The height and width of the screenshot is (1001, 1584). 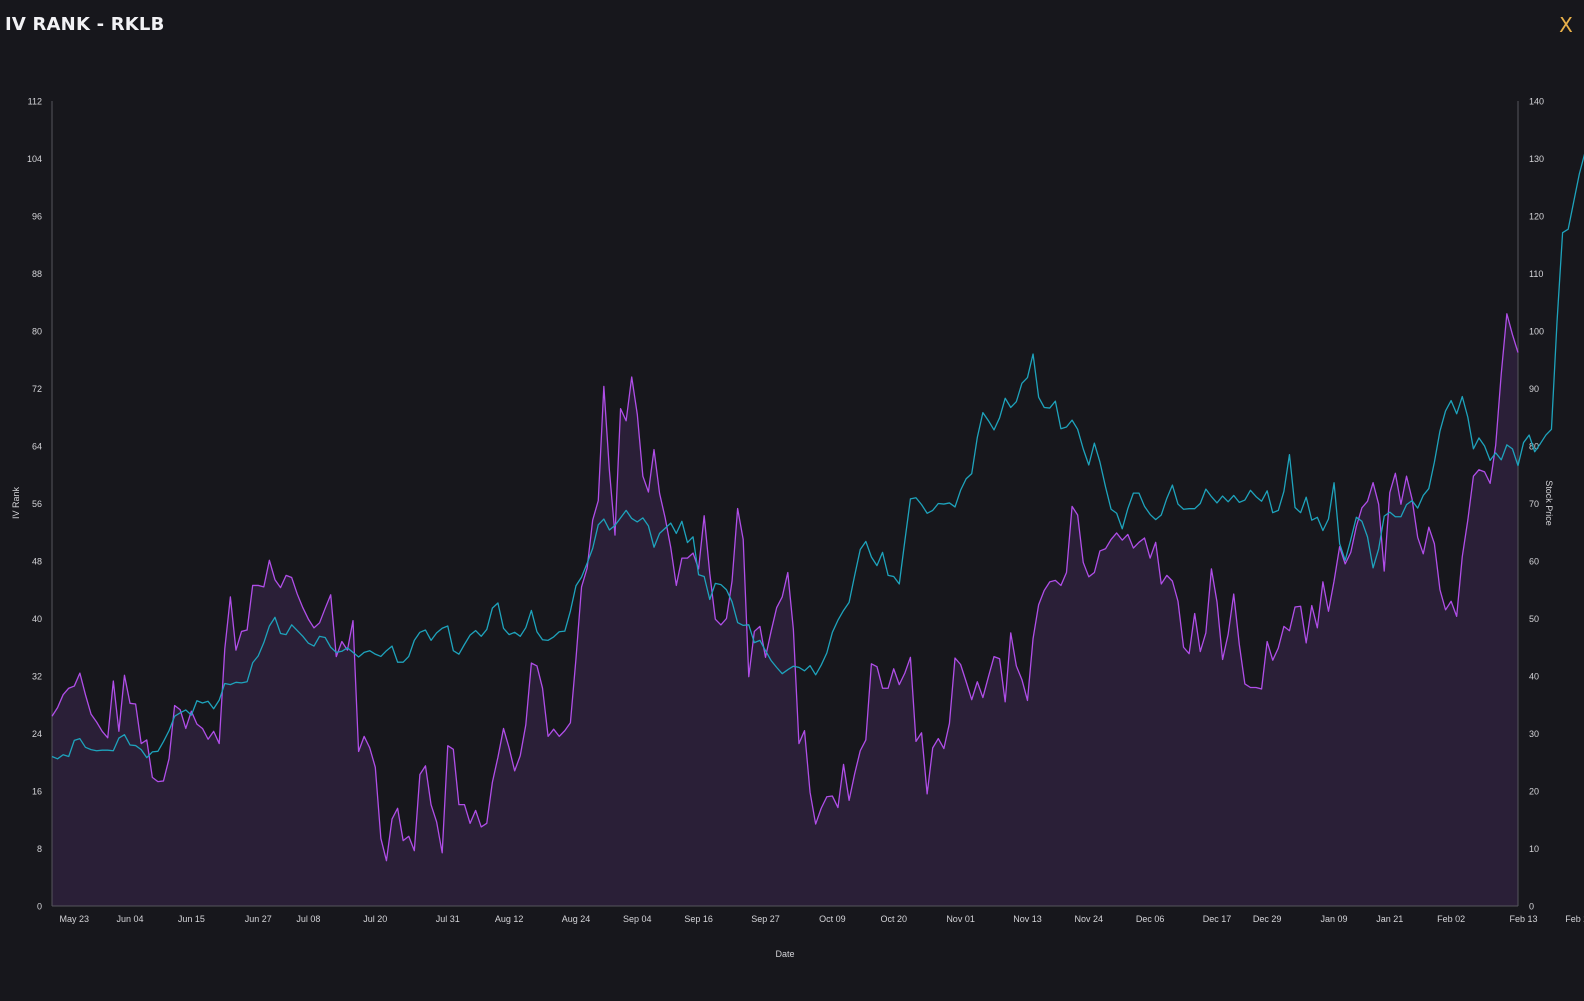 What do you see at coordinates (1451, 919) in the screenshot?
I see `x-tick-label: Feb 02` at bounding box center [1451, 919].